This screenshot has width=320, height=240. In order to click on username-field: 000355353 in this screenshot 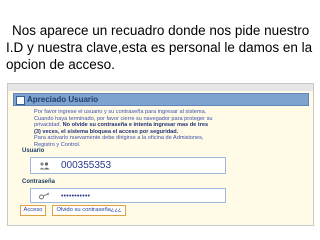, I will do `click(128, 165)`.